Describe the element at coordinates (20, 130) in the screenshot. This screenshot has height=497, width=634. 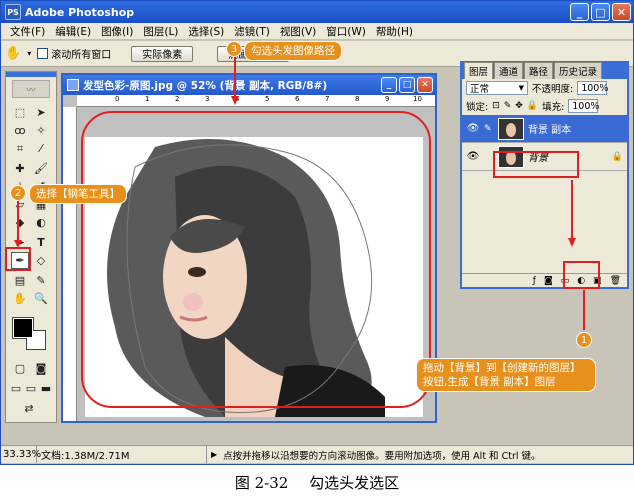
I see `lasso-tool-icon: ꝏ` at that location.